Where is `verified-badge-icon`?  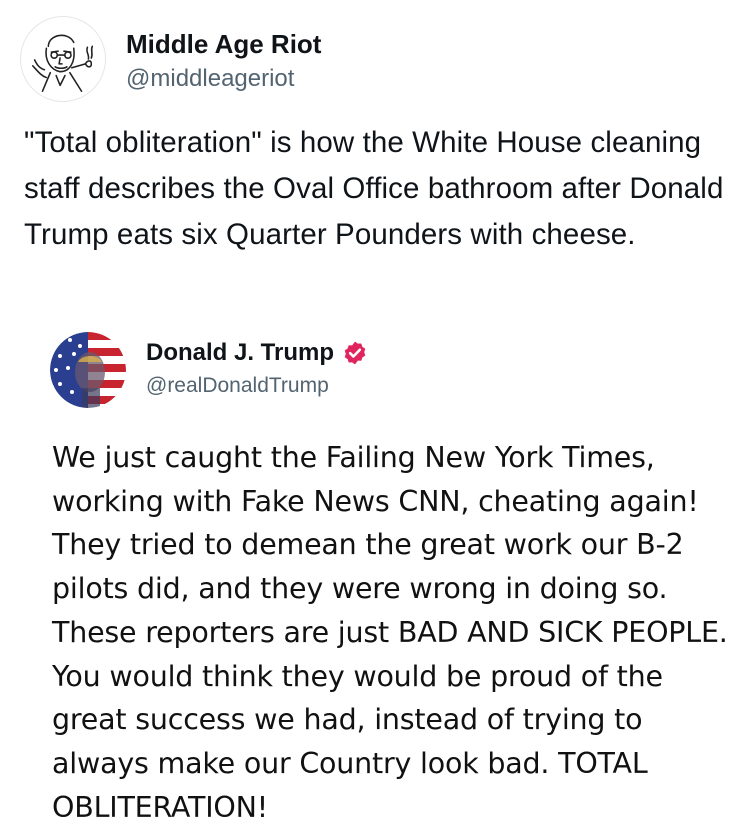 verified-badge-icon is located at coordinates (355, 353).